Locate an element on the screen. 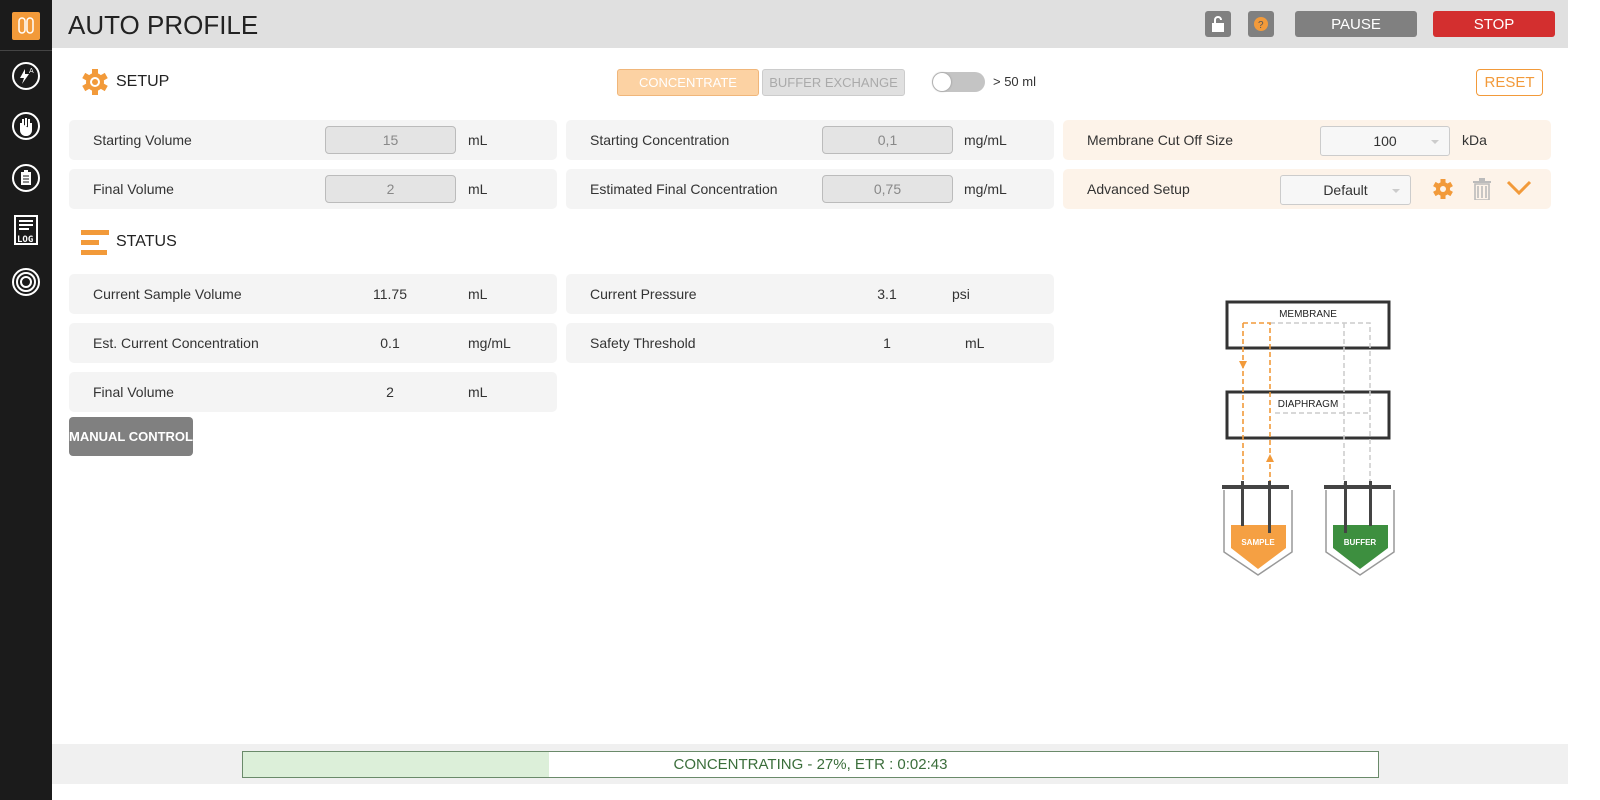  help-button: ? is located at coordinates (1261, 24).